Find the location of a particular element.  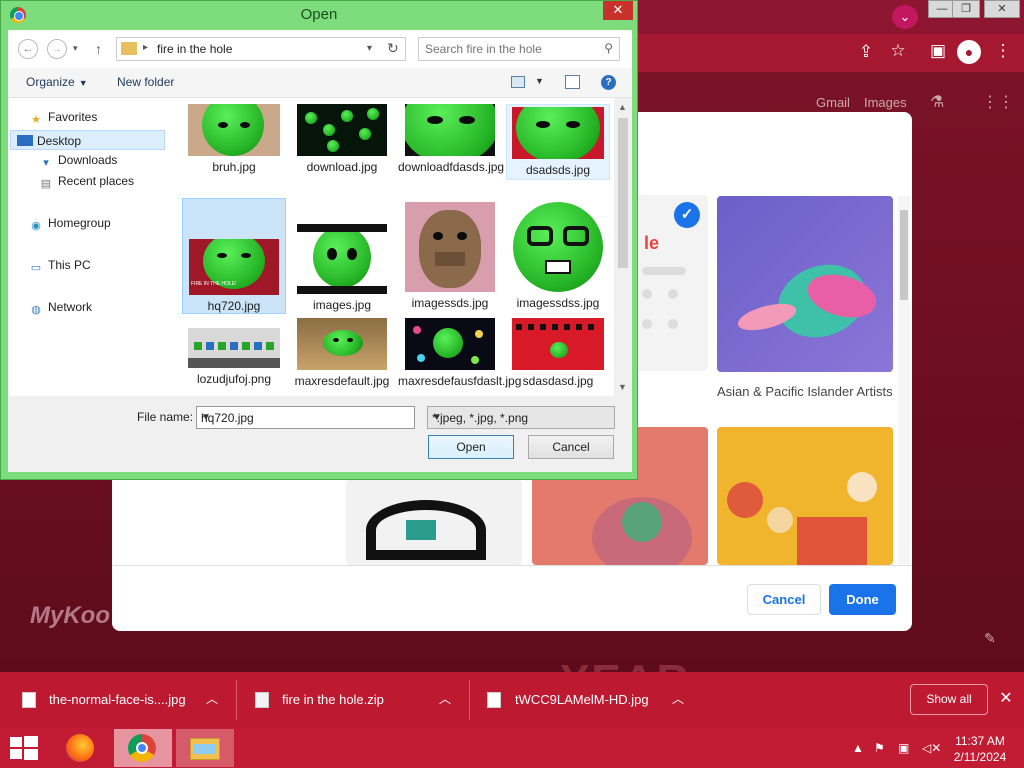

file-thumbnail: FIRE IN THE HOLE! is located at coordinates (234, 267).